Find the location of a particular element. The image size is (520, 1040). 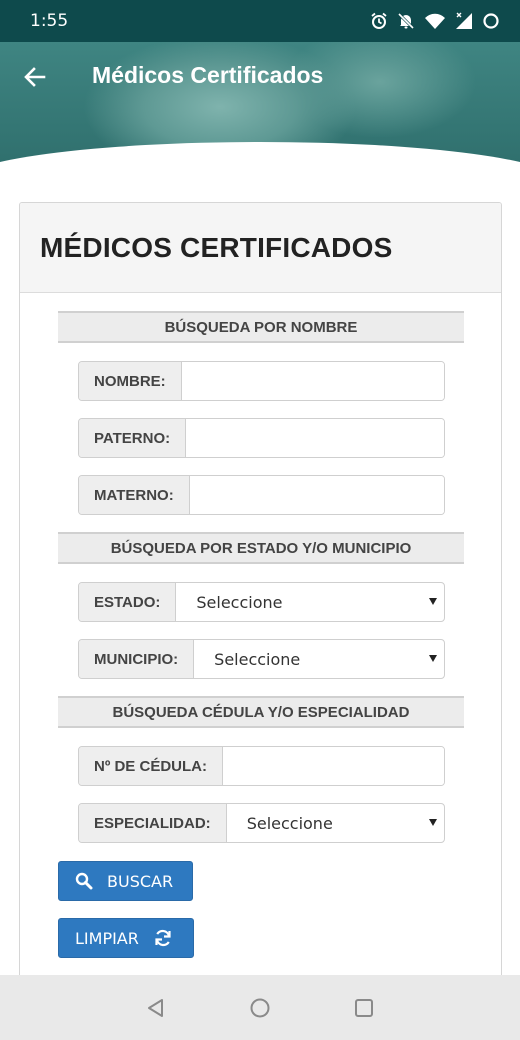

status-bar: 1:55 is located at coordinates (260, 21).